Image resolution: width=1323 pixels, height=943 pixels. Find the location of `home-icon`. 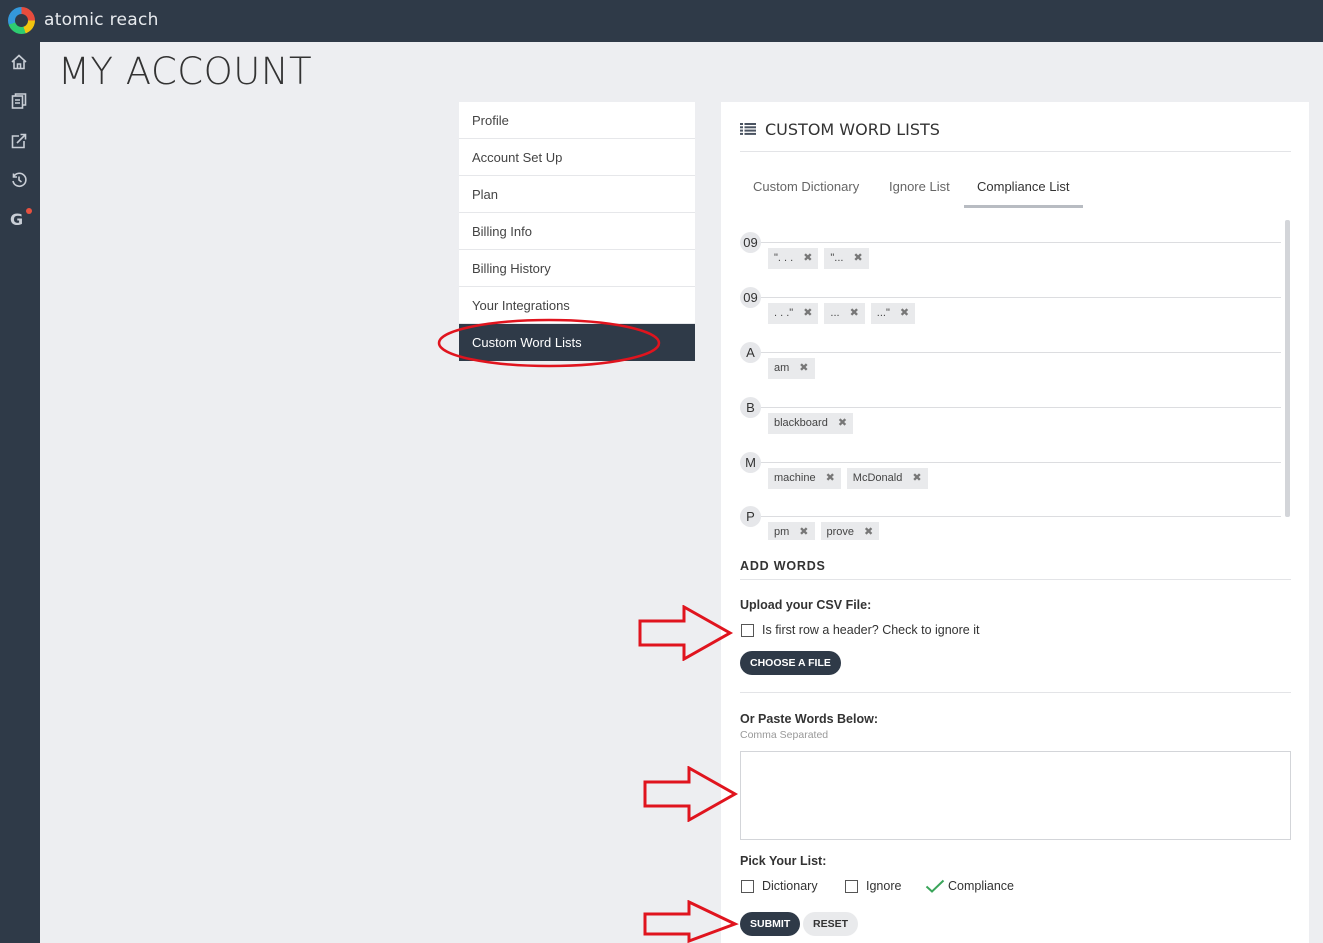

home-icon is located at coordinates (20, 63).